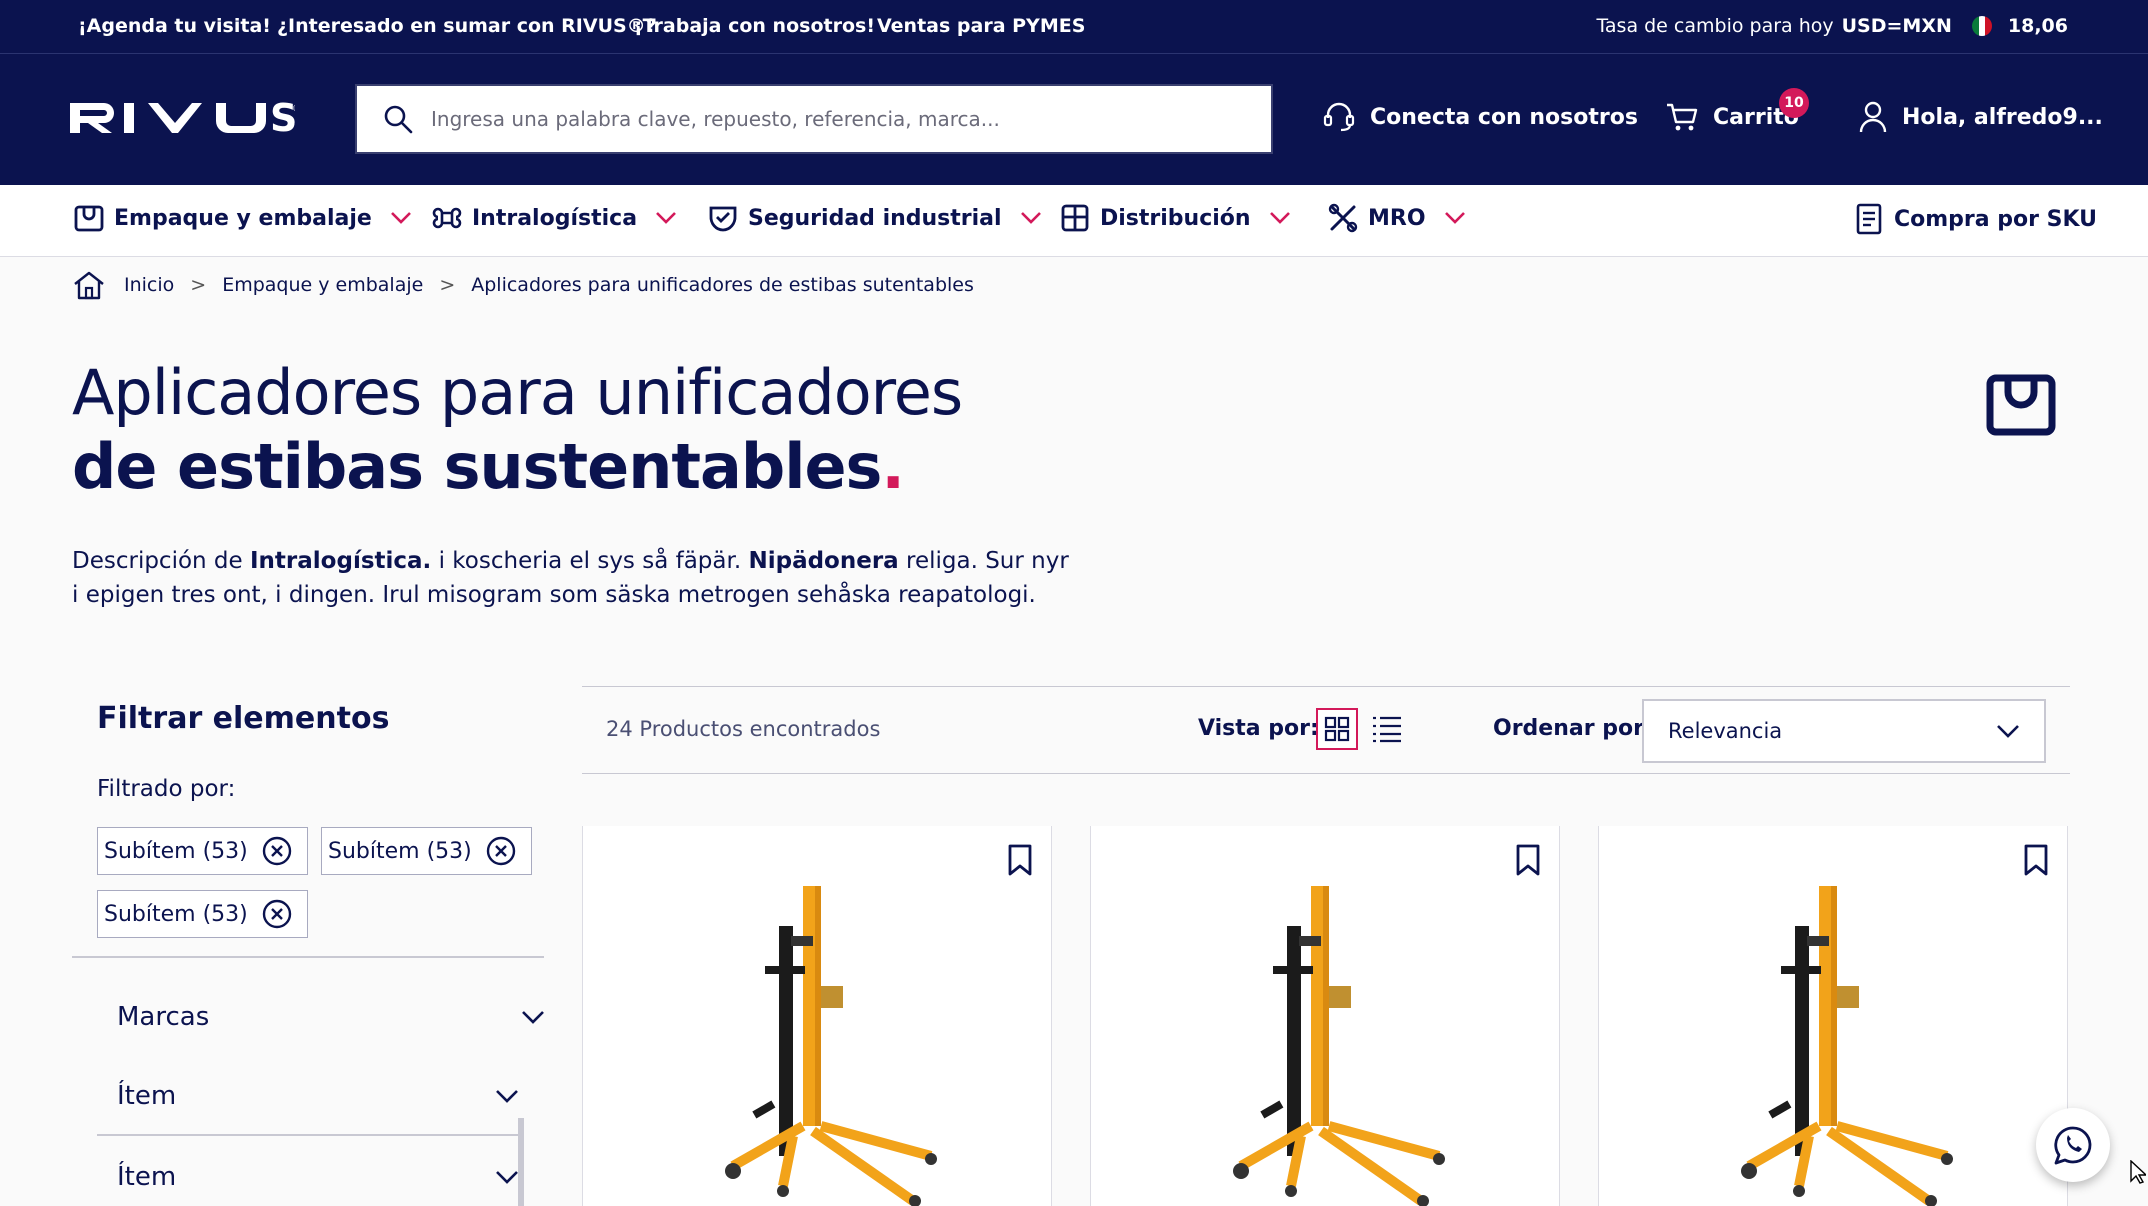 The width and height of the screenshot is (2148, 1206). What do you see at coordinates (1258, 728) in the screenshot?
I see `view-label: Vista por:` at bounding box center [1258, 728].